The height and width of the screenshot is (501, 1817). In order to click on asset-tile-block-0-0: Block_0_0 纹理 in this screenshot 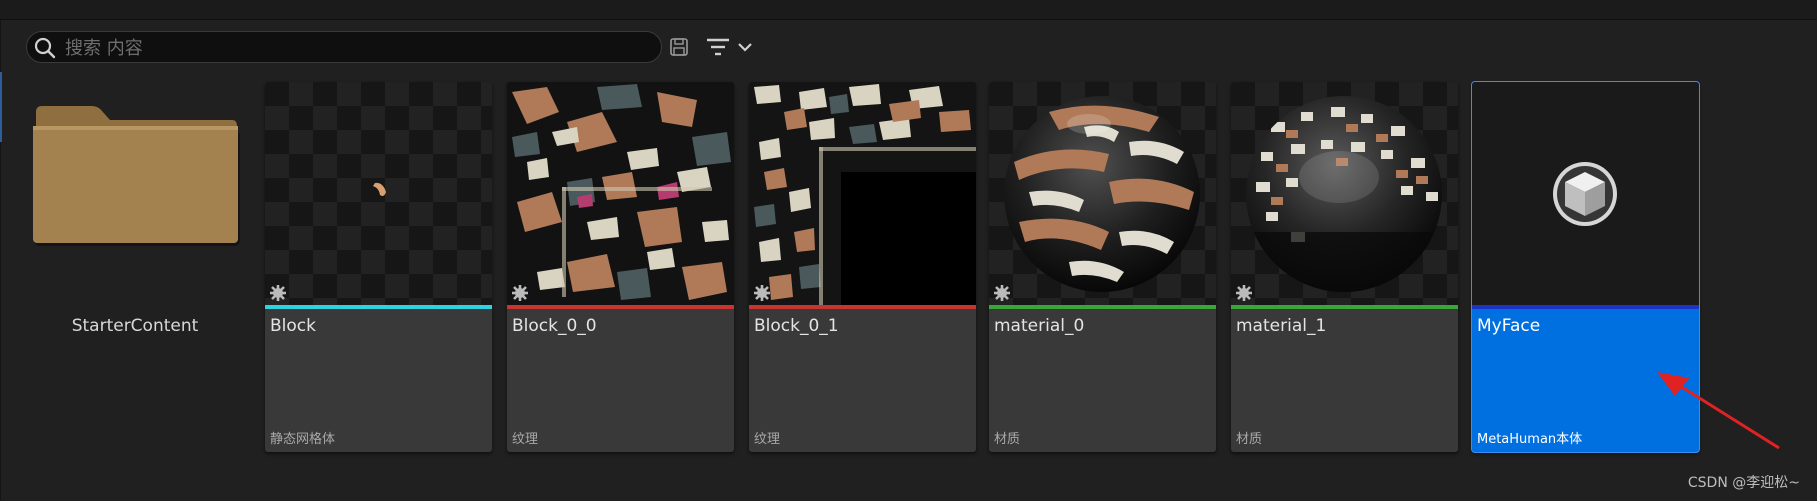, I will do `click(620, 267)`.